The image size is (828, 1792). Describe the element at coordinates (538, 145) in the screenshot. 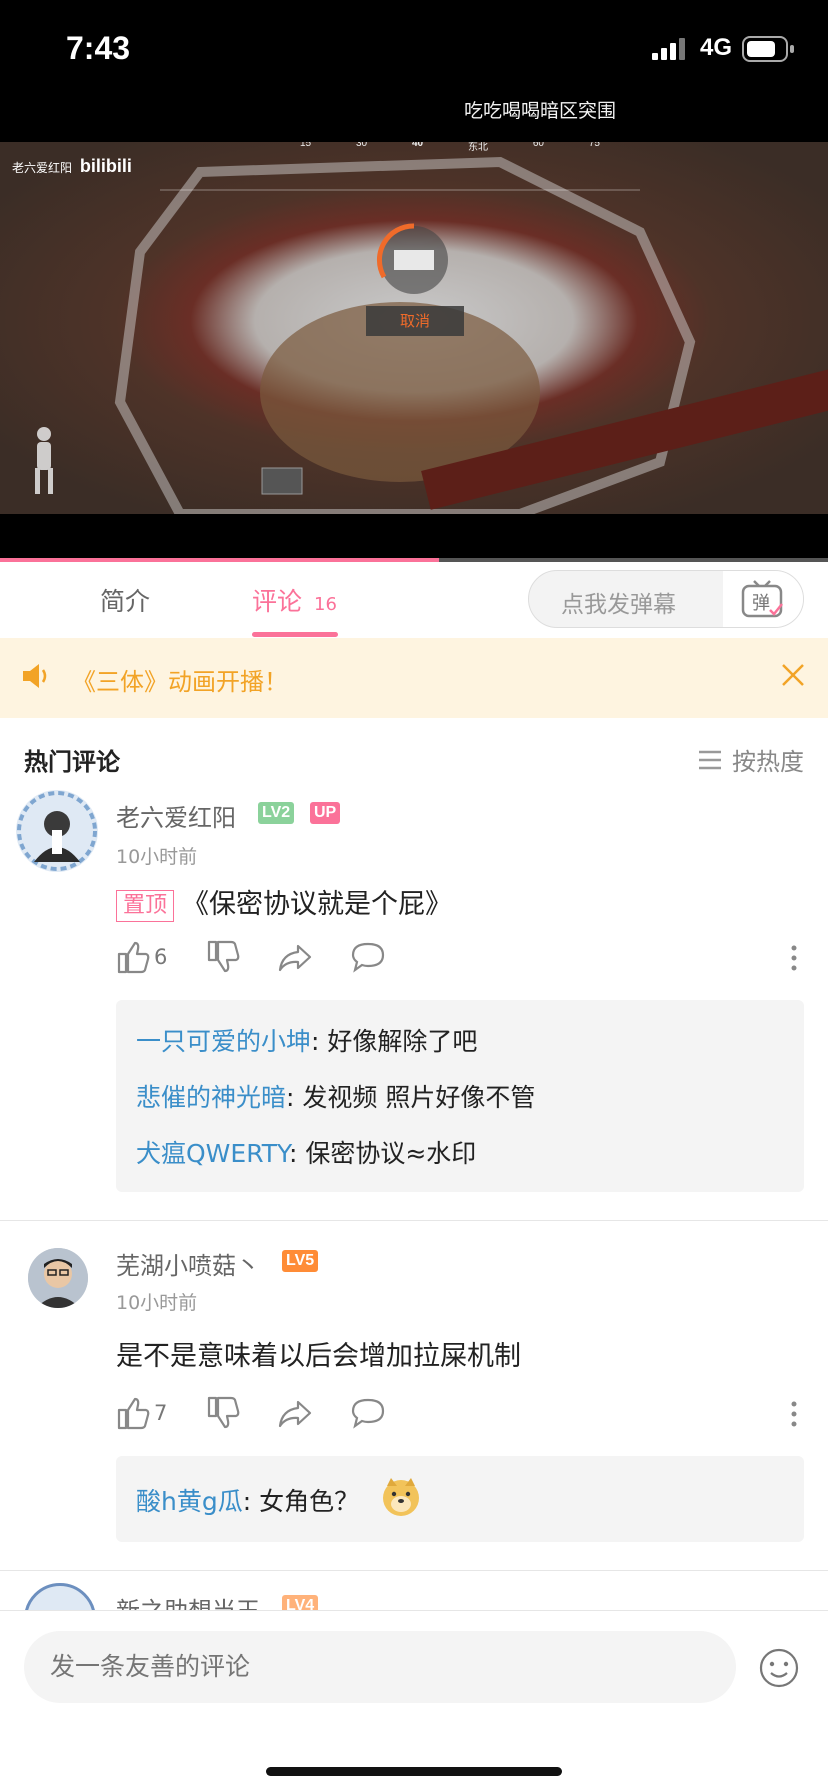

I see `compass-tick: 60` at that location.